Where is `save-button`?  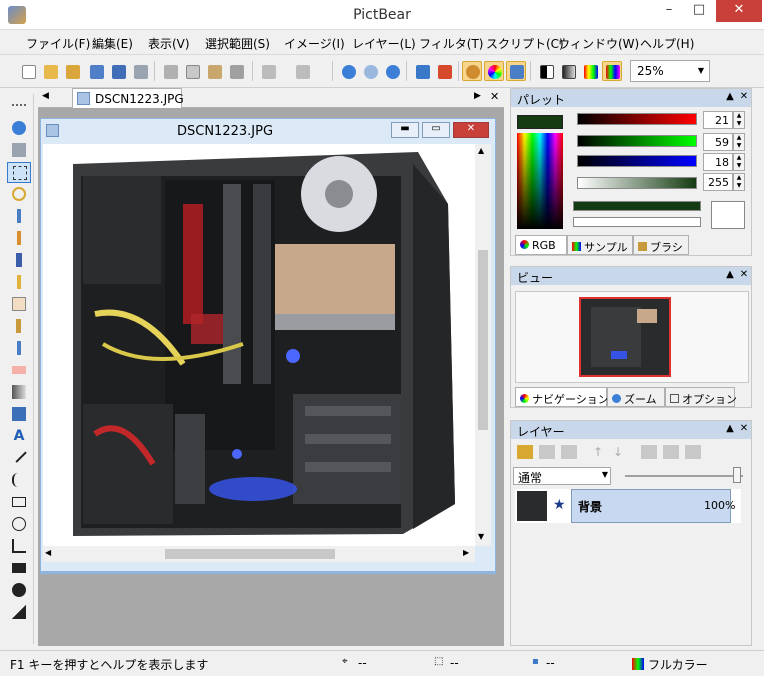 save-button is located at coordinates (96, 71).